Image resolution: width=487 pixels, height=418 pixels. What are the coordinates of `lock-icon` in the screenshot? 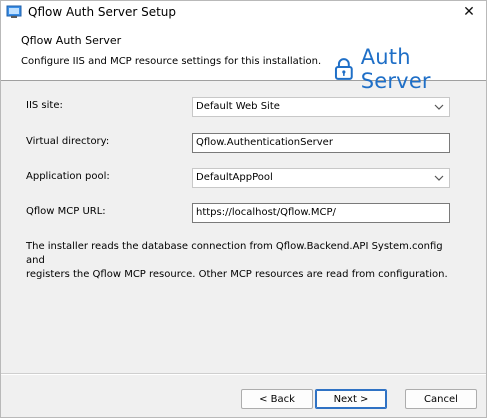 It's located at (343, 69).